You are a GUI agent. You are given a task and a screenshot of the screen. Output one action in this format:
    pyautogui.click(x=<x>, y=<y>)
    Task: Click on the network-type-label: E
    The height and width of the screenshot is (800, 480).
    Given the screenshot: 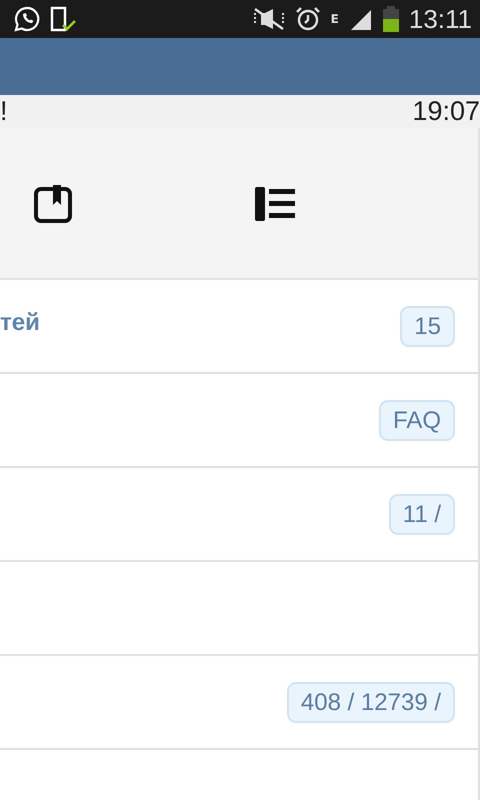 What is the action you would take?
    pyautogui.click(x=334, y=19)
    